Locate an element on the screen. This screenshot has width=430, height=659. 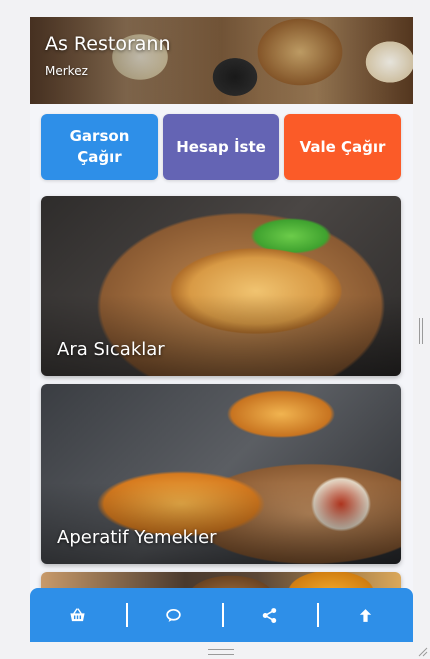
chat-icon is located at coordinates (173, 615).